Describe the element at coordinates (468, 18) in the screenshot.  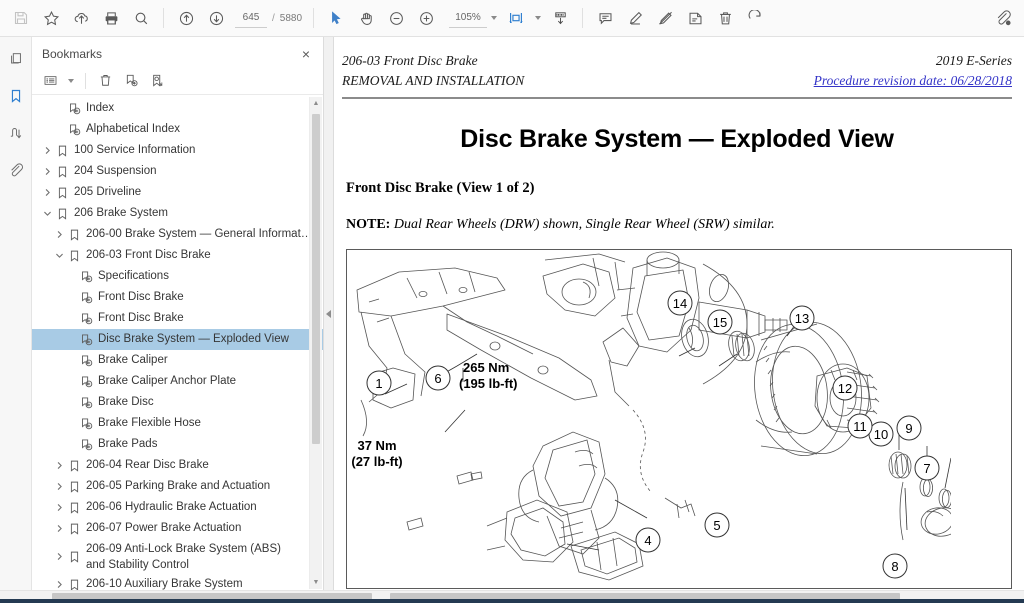
I see `zoom-level-input` at that location.